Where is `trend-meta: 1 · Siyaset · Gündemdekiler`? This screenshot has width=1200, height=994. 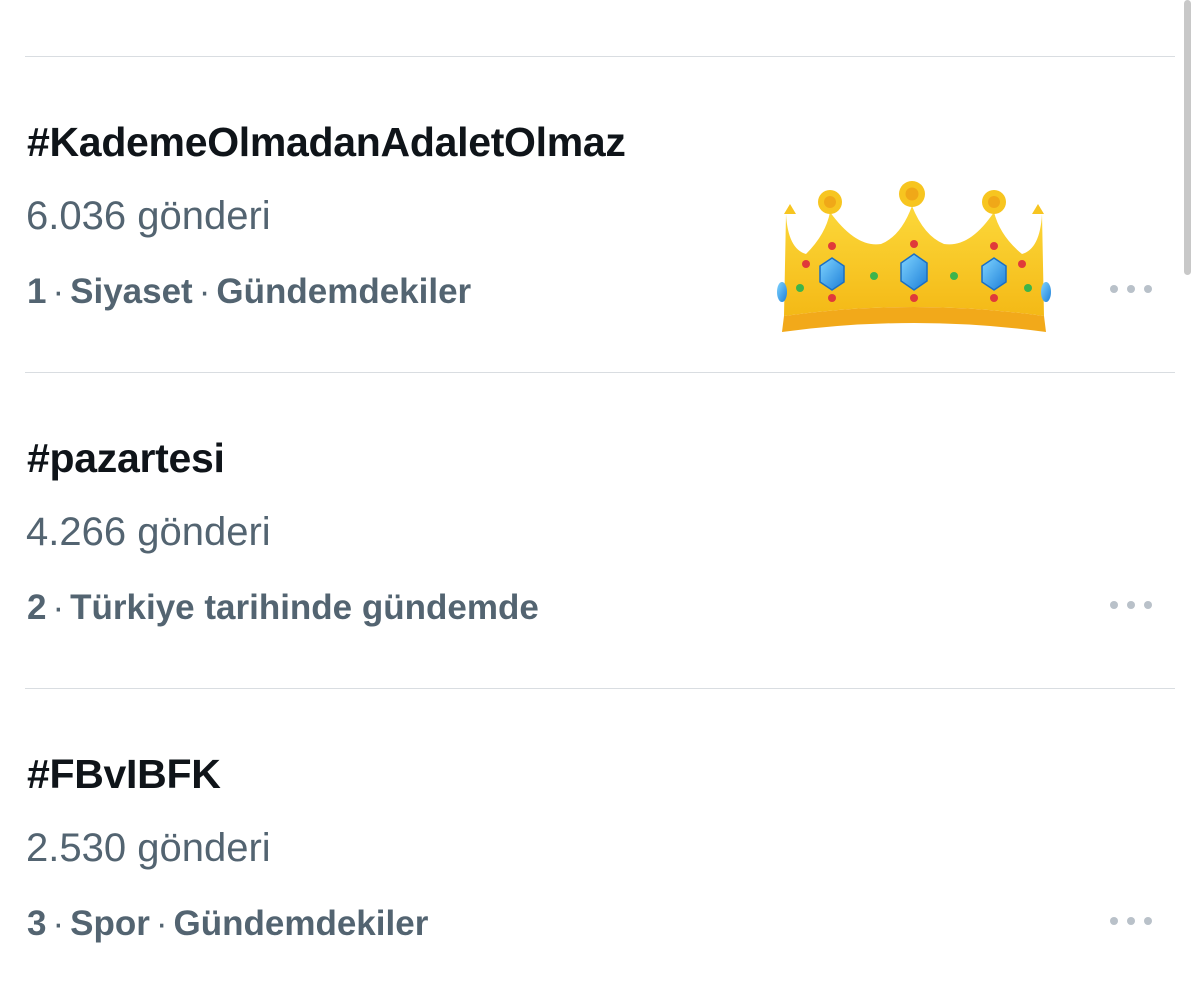 trend-meta: 1 · Siyaset · Gündemdekiler is located at coordinates (249, 292).